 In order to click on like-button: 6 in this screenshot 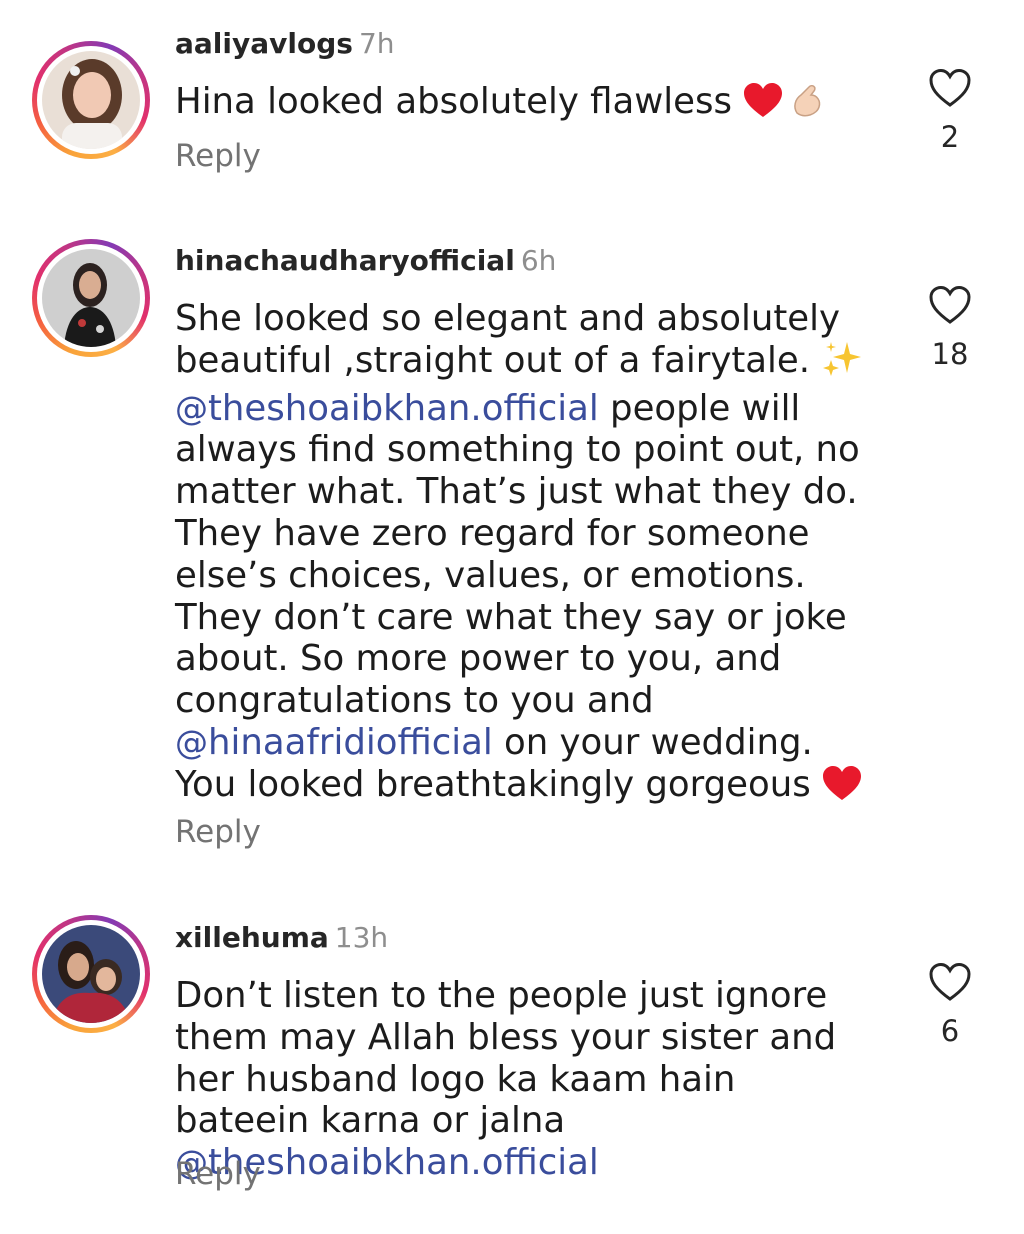, I will do `click(950, 1005)`.